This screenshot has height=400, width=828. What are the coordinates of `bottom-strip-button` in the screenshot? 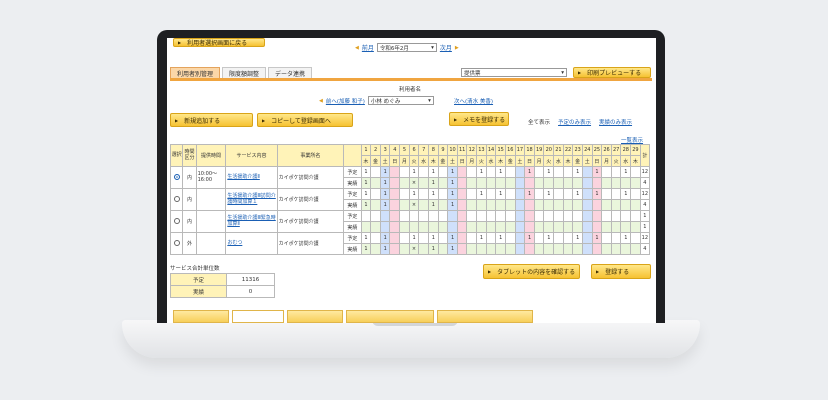 It's located at (315, 316).